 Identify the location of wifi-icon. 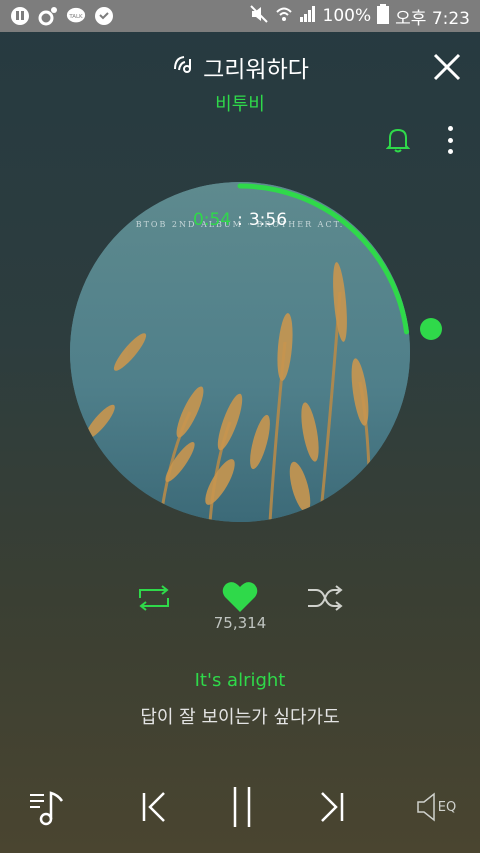
(284, 16).